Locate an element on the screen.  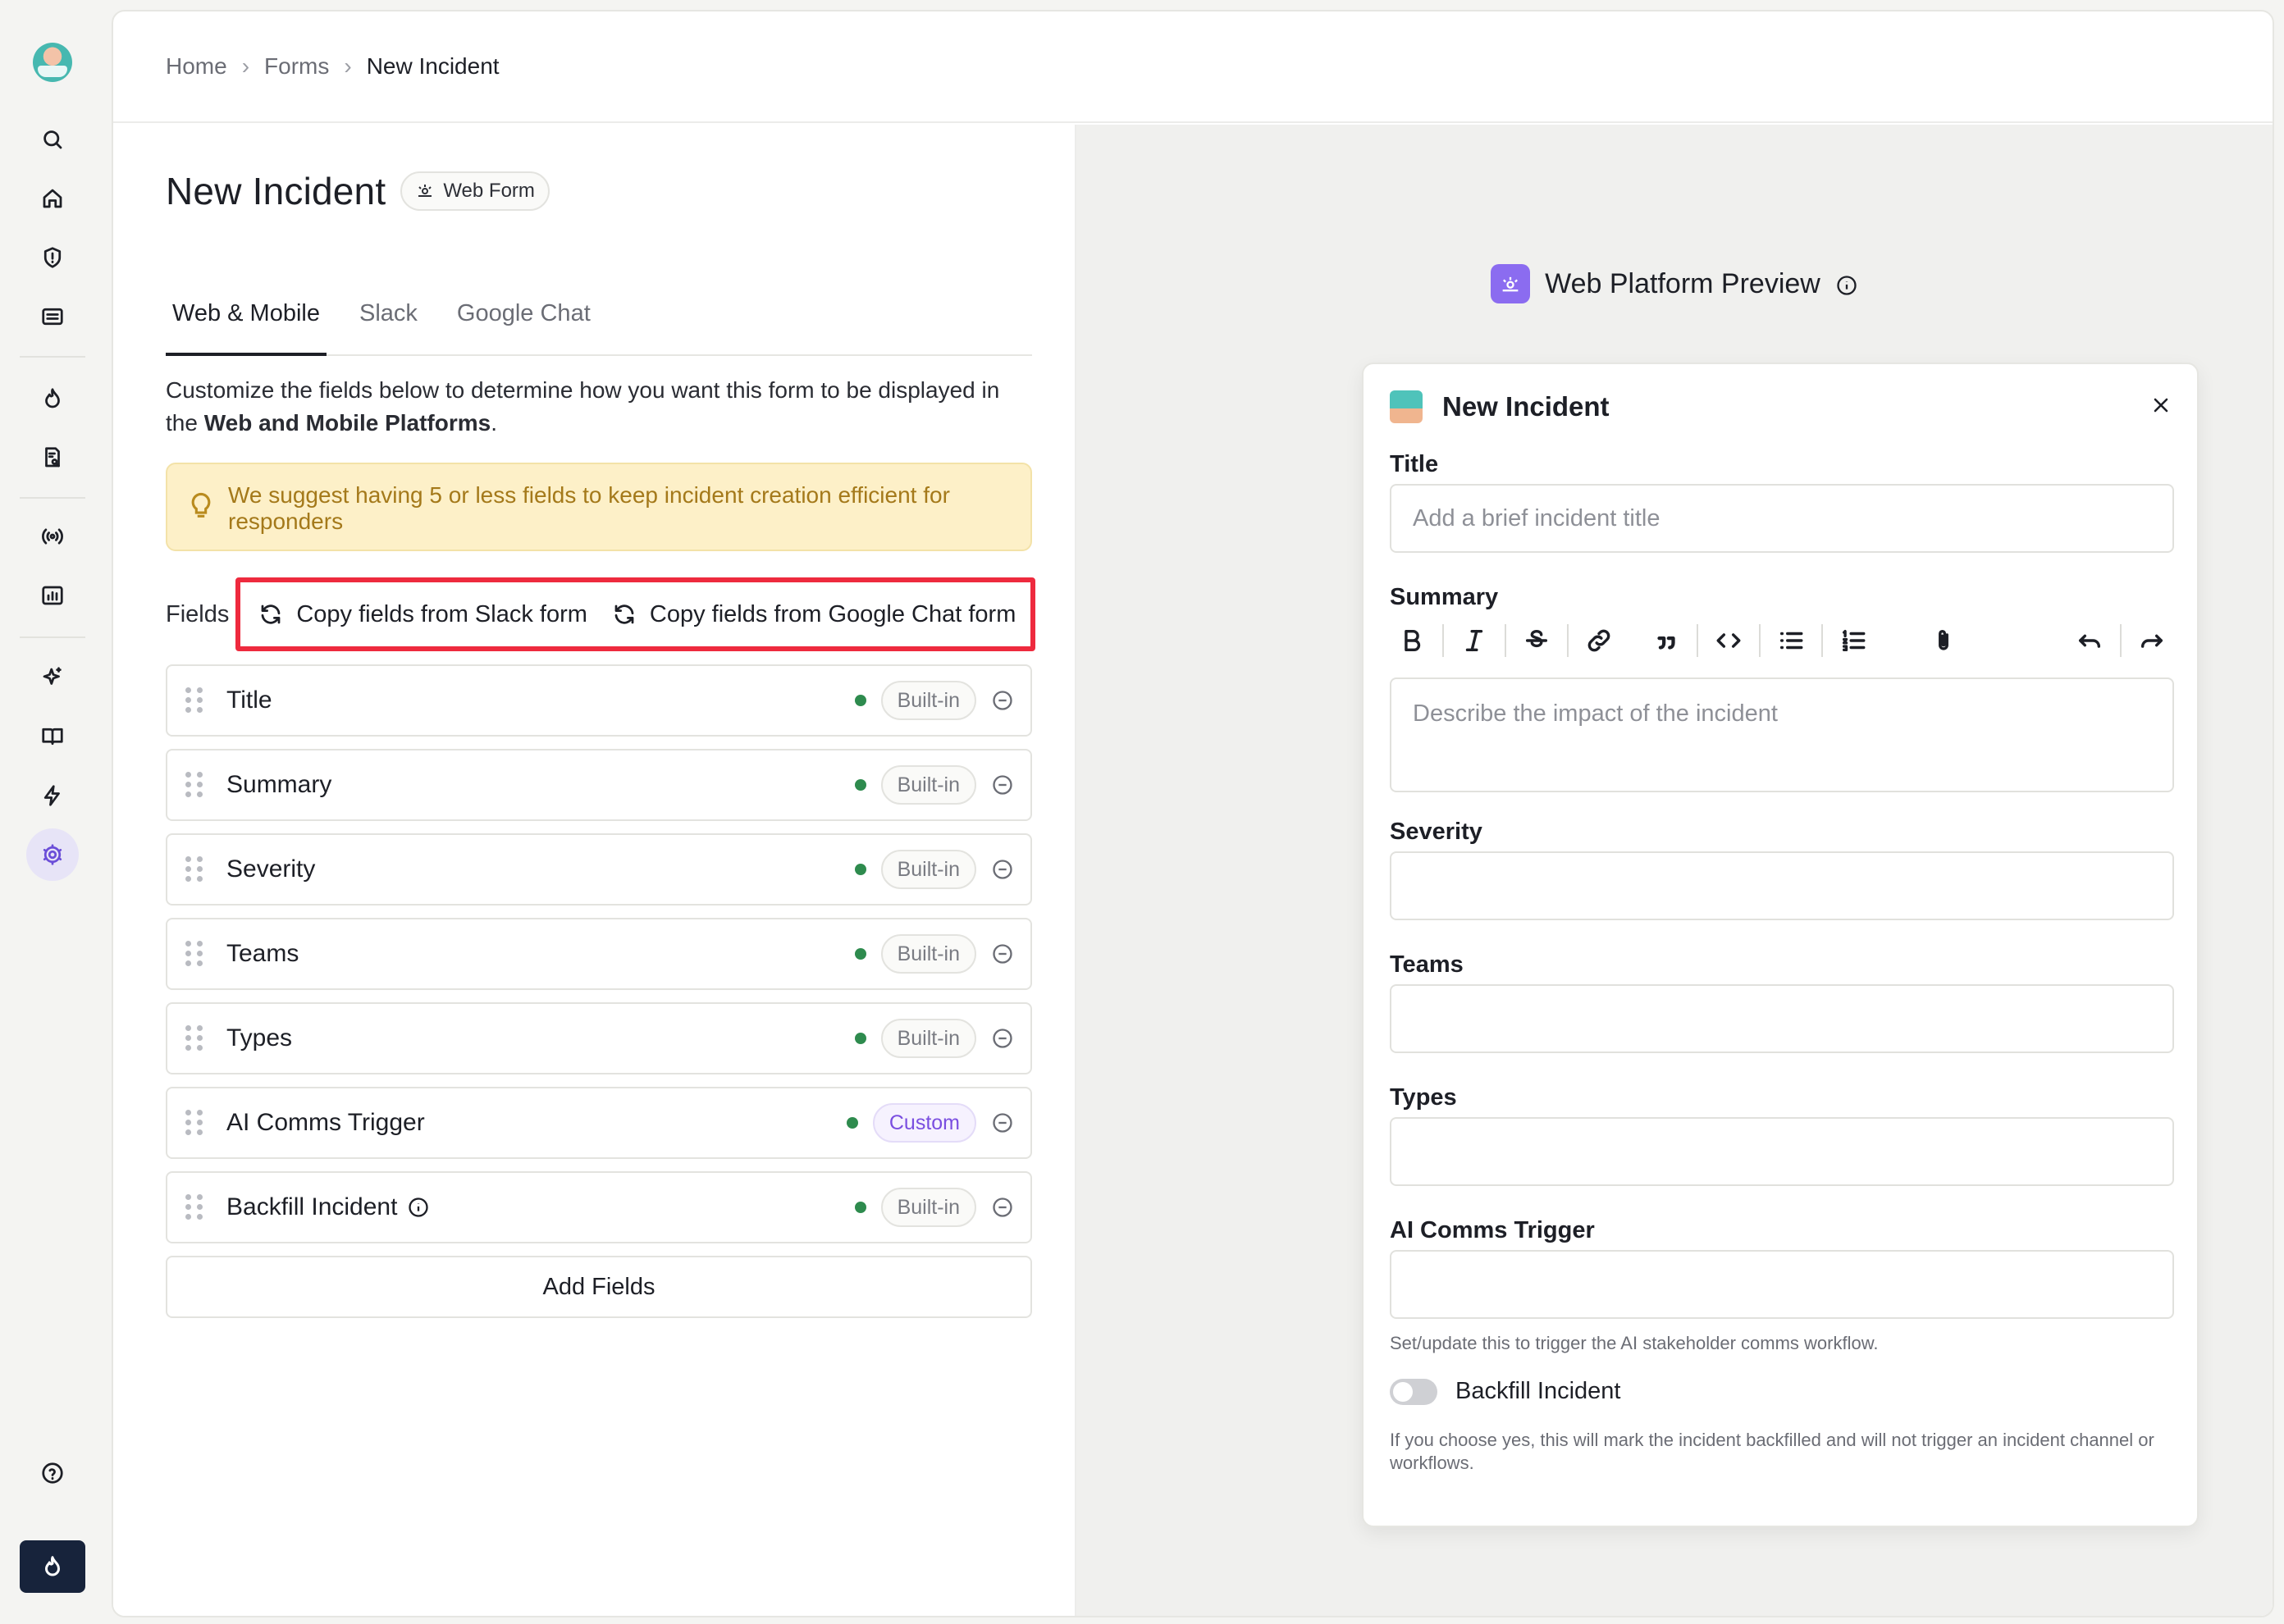
help-icon is located at coordinates (52, 1473).